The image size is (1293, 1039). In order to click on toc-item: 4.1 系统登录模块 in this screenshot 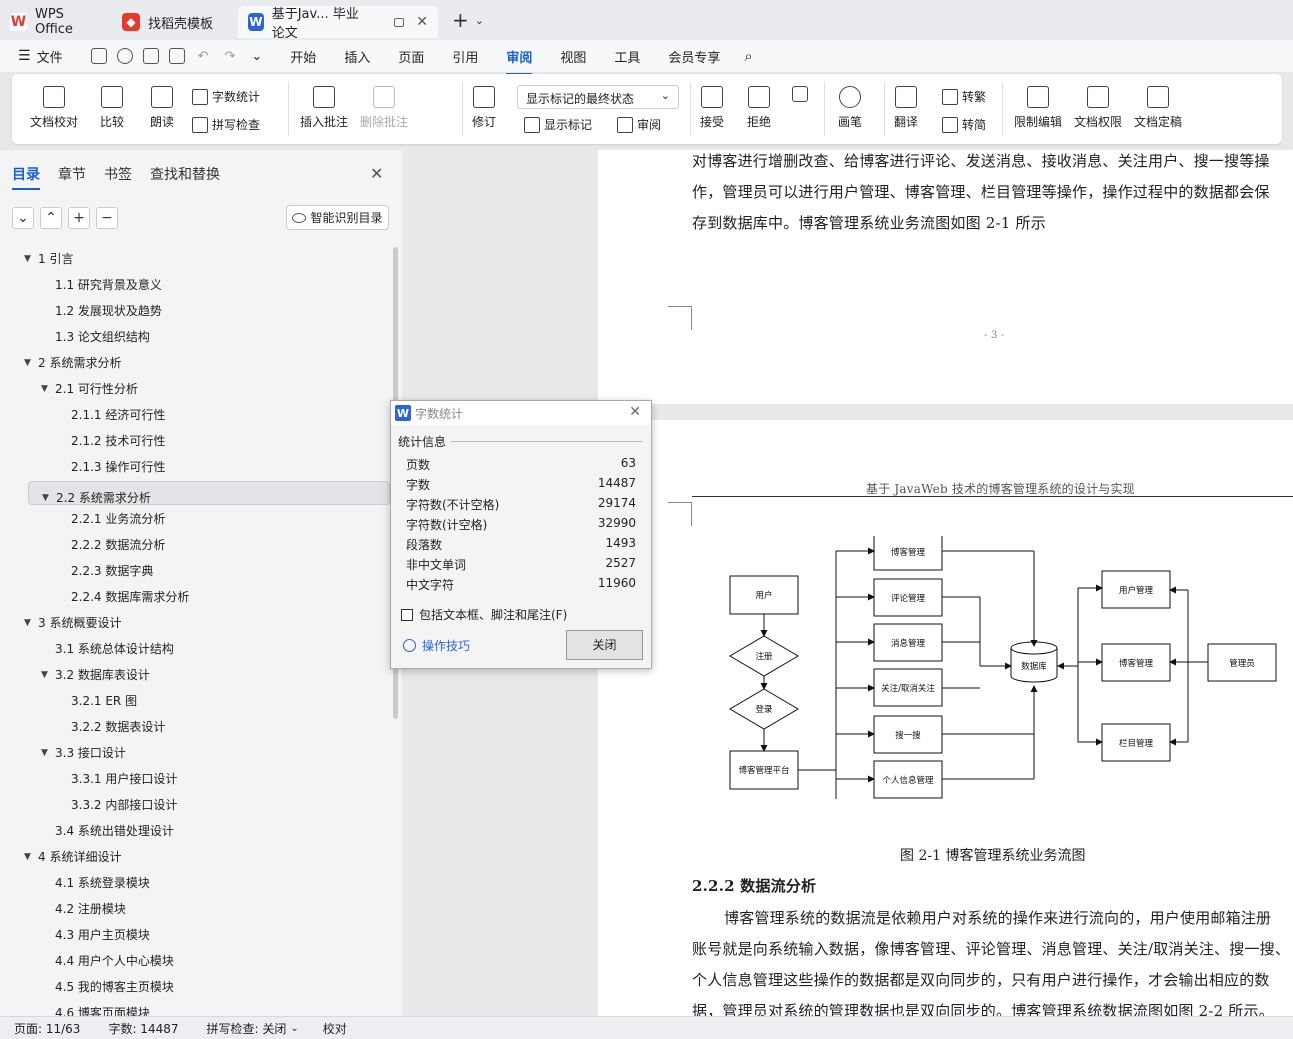, I will do `click(195, 883)`.